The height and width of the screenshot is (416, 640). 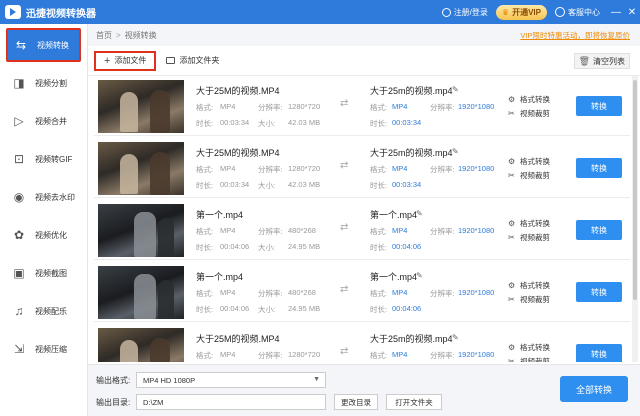 What do you see at coordinates (302, 292) in the screenshot?
I see `source-resolution: 480*268` at bounding box center [302, 292].